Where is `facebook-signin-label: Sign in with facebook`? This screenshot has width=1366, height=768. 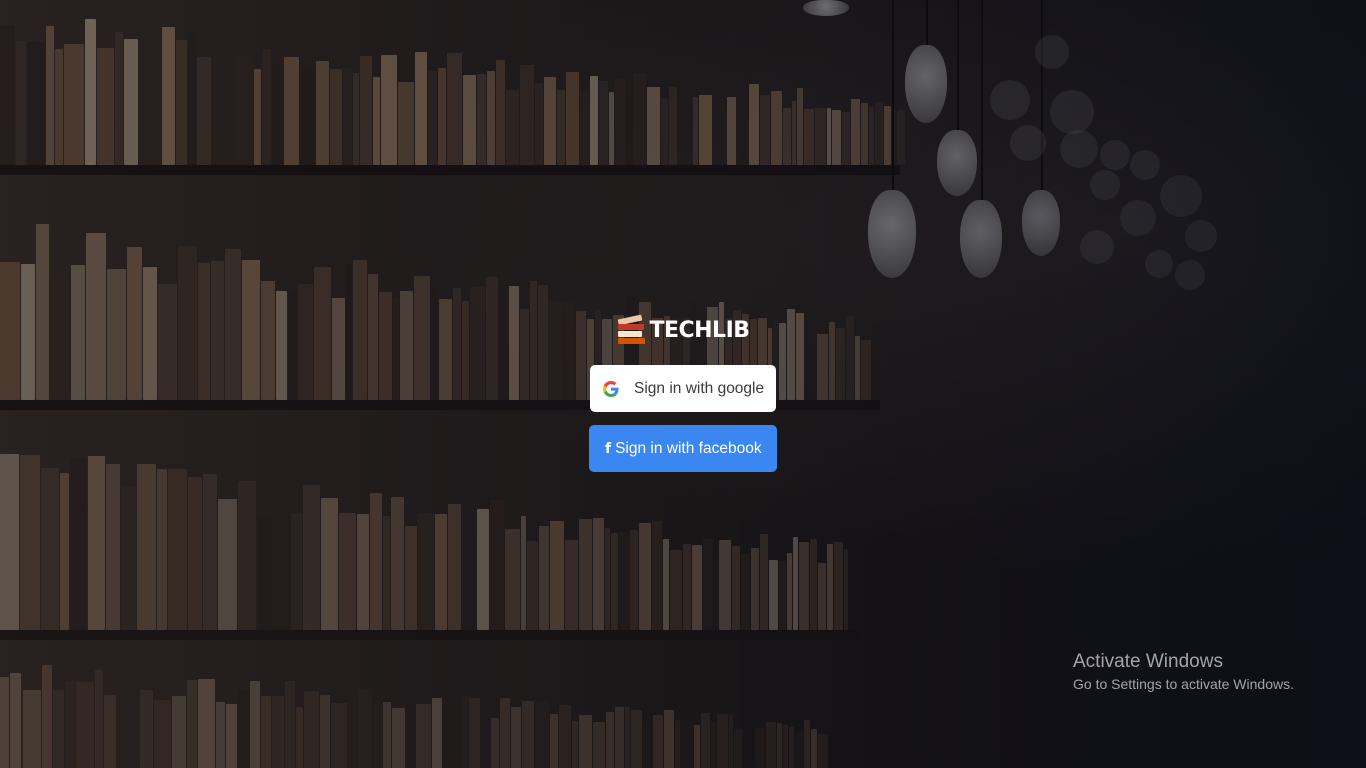 facebook-signin-label: Sign in with facebook is located at coordinates (688, 448).